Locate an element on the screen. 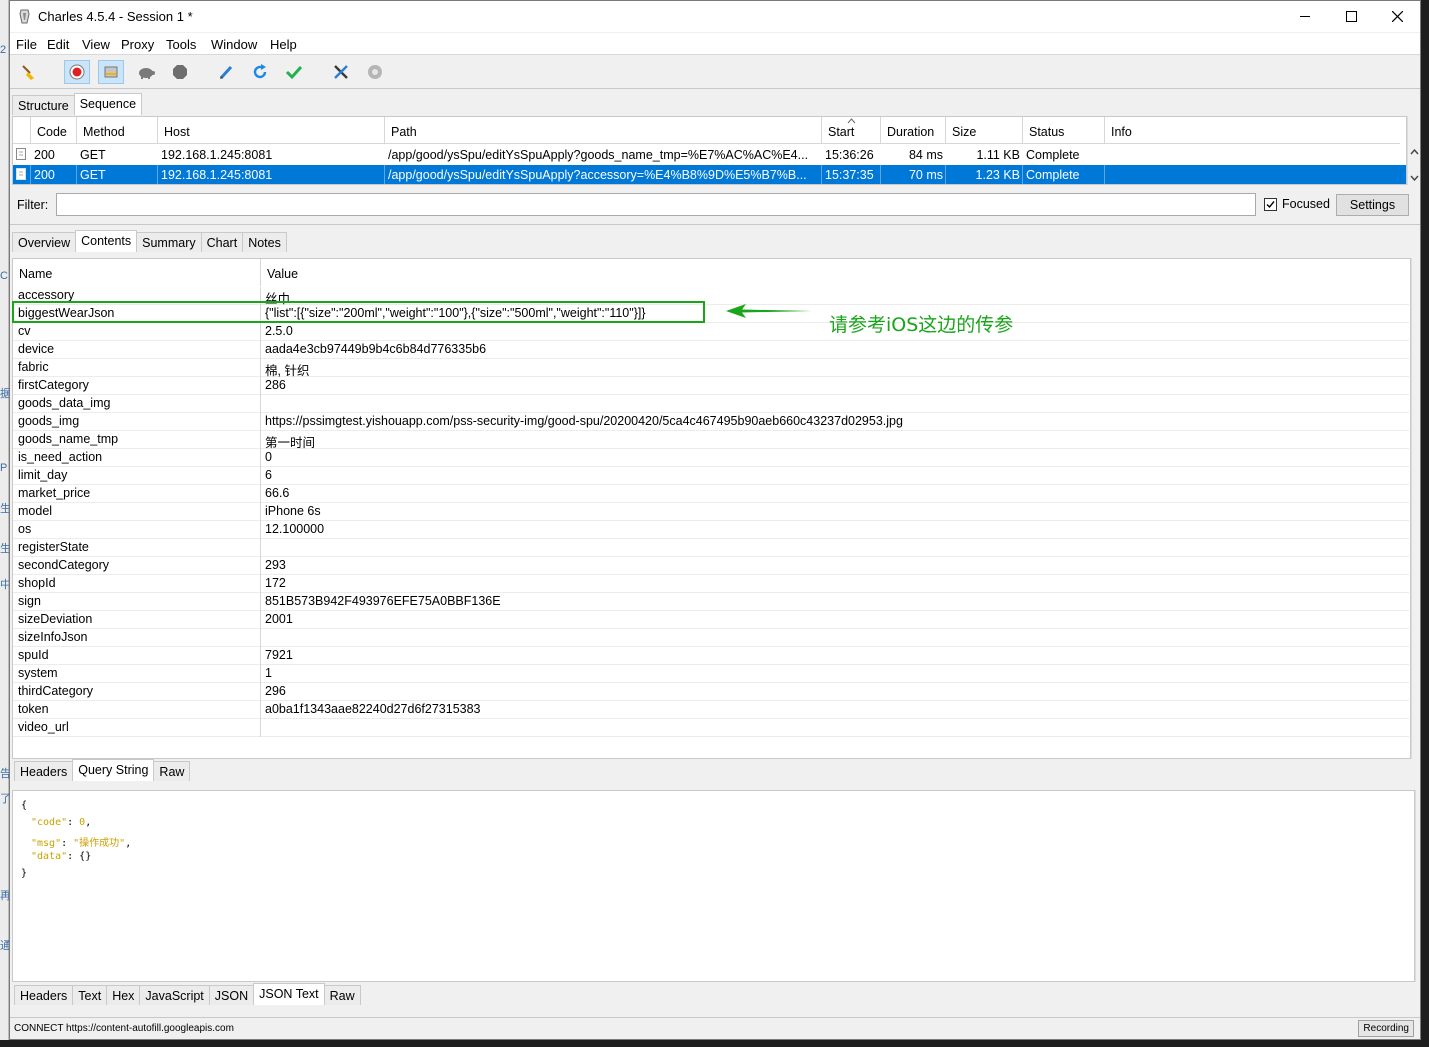 The image size is (1429, 1047). ssl-proxy-button is located at coordinates (111, 72).